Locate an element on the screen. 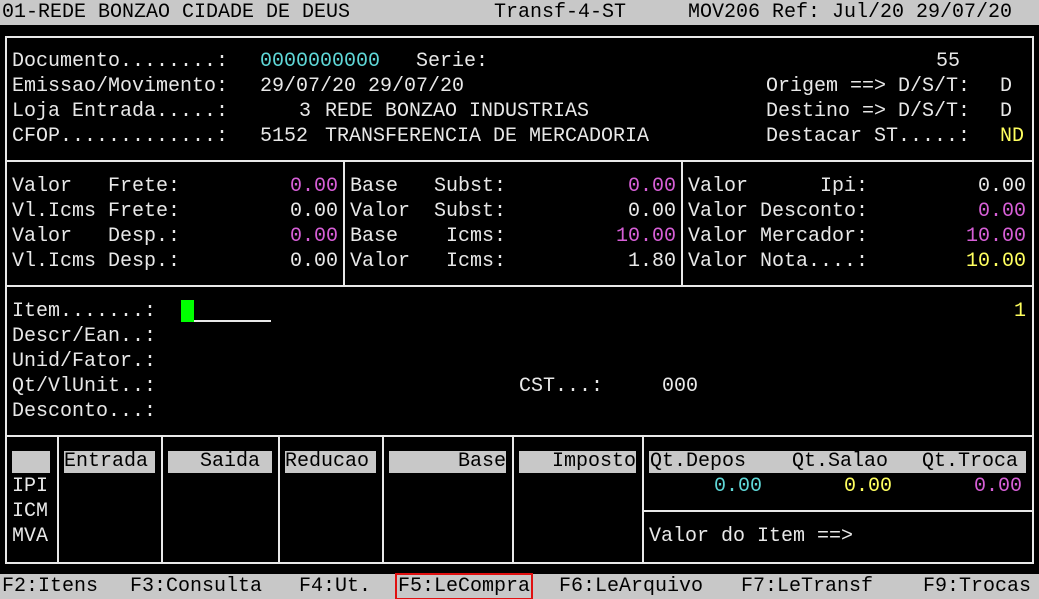 This screenshot has width=1039, height=599. base-subst-field: 0.00 is located at coordinates (513, 186).